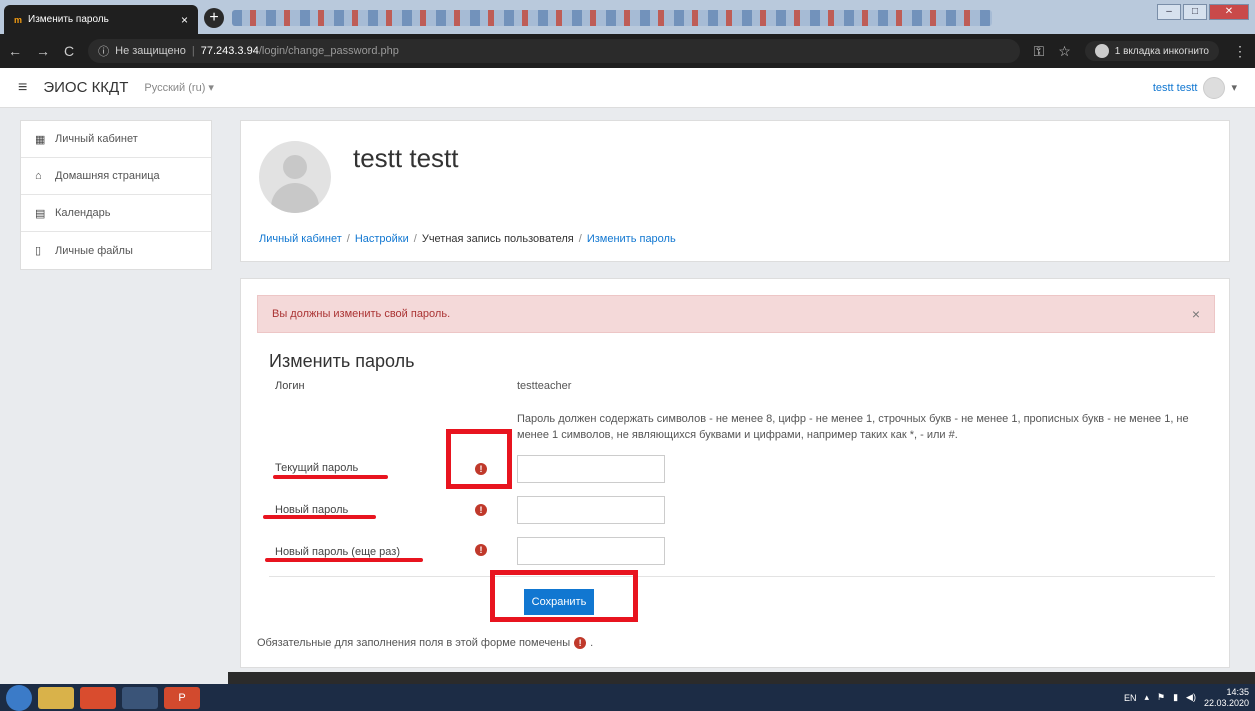  Describe the element at coordinates (479, 459) in the screenshot. I see `annotation-box-required-icon` at that location.